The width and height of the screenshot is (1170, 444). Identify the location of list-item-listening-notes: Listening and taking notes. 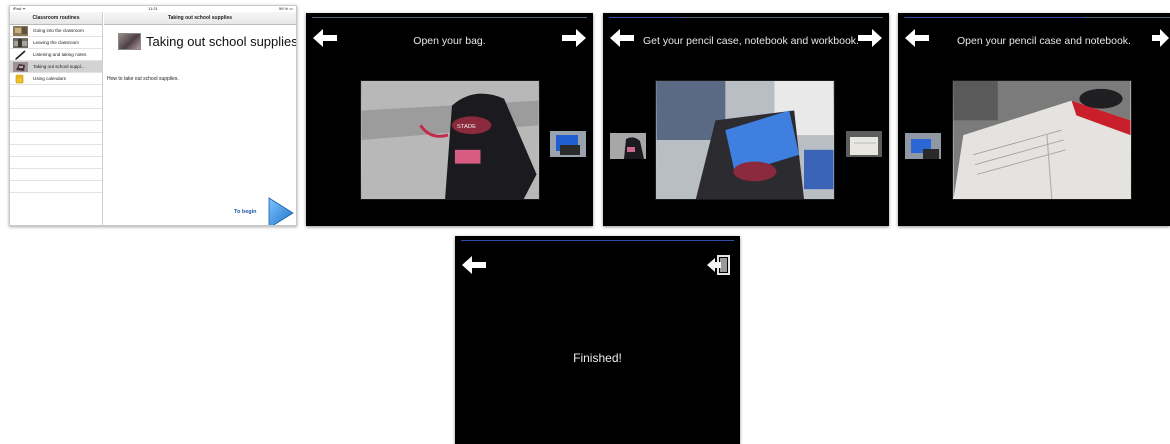
(56, 55).